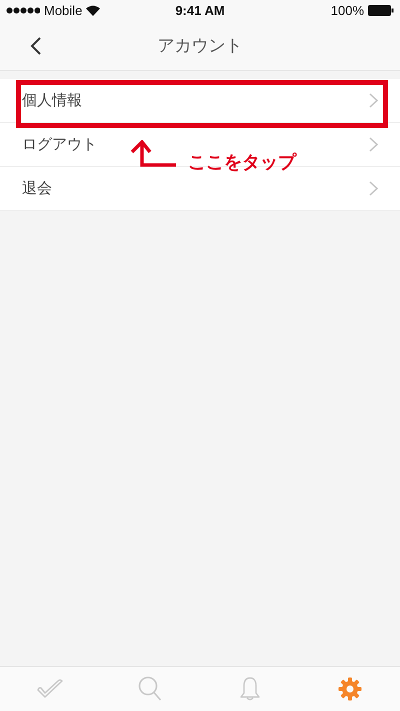 This screenshot has width=400, height=711. What do you see at coordinates (347, 10) in the screenshot?
I see `battery-percent: 100%` at bounding box center [347, 10].